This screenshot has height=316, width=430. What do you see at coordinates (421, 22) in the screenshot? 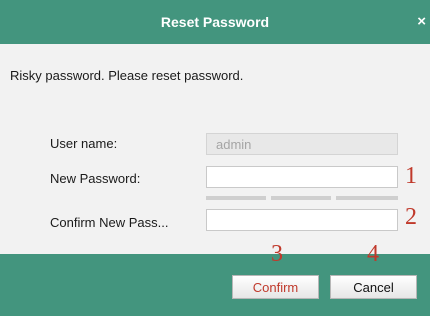
I see `close-icon: ×` at bounding box center [421, 22].